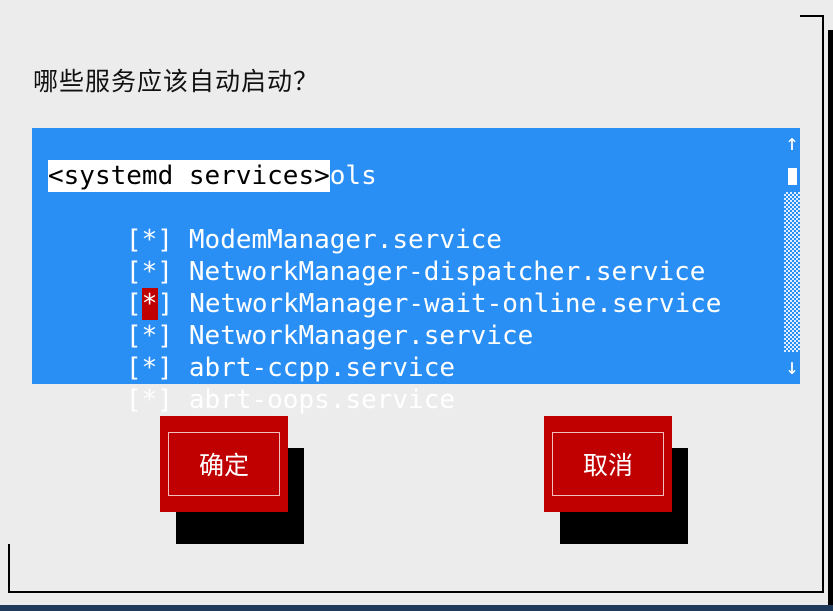  I want to click on cancel-button-label: 取消, so click(608, 464).